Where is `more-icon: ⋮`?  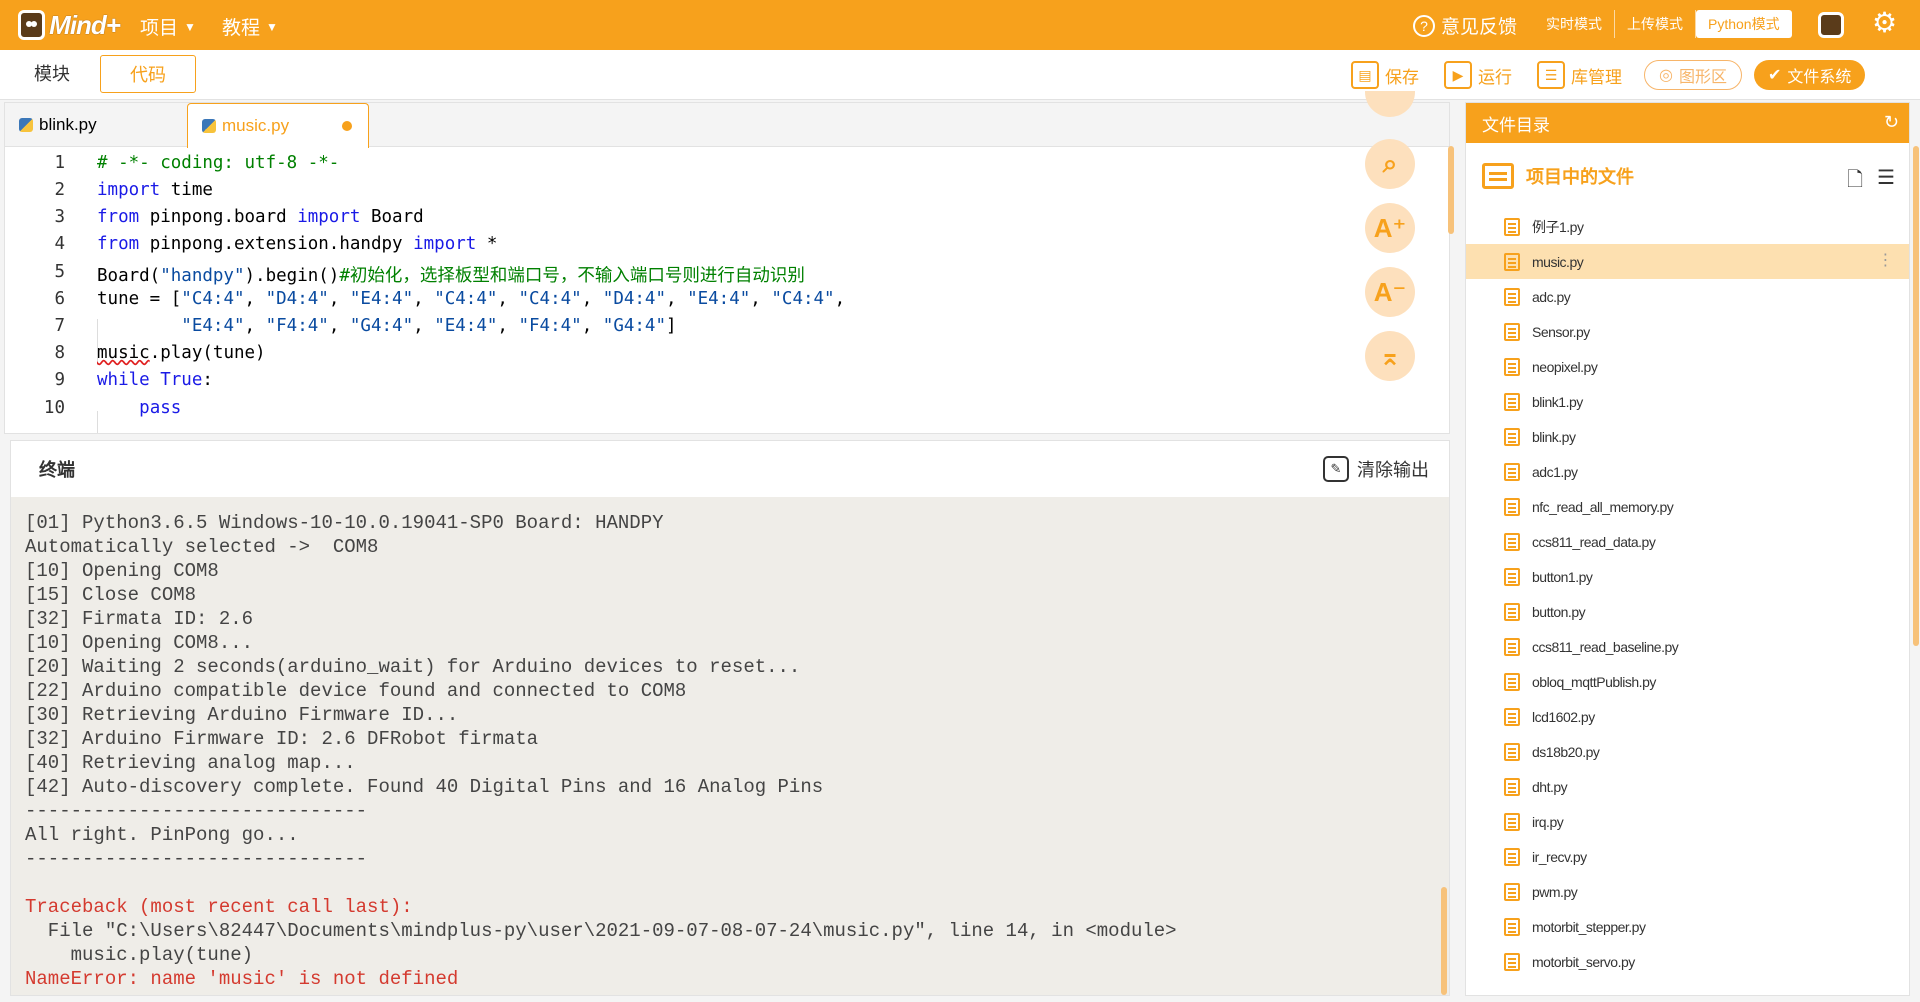
more-icon: ⋮ is located at coordinates (1886, 260).